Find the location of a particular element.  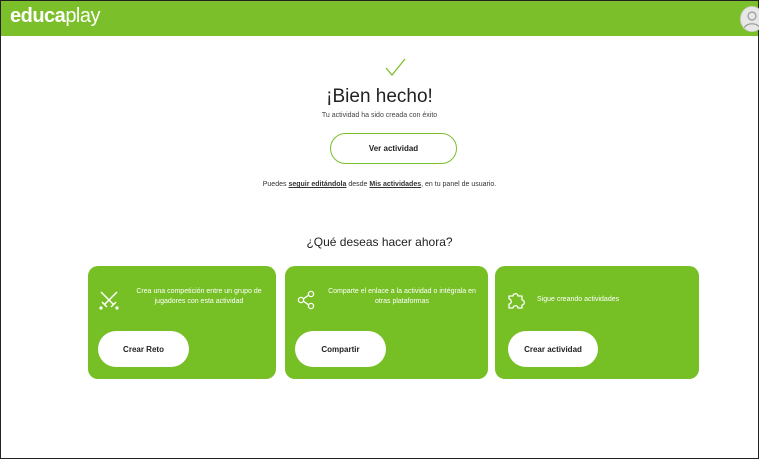

user-avatar is located at coordinates (749, 19).